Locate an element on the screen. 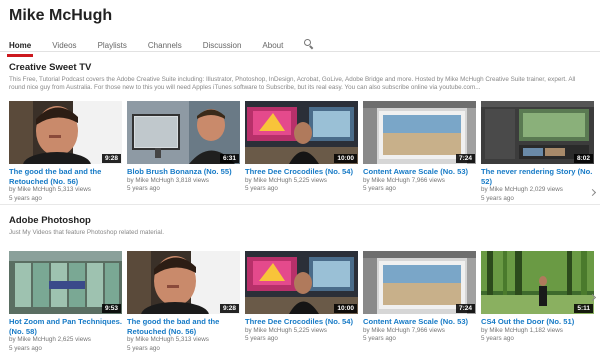 This screenshot has height=360, width=600. video-meta: by Mike McHugh 2,625 views is located at coordinates (50, 339).